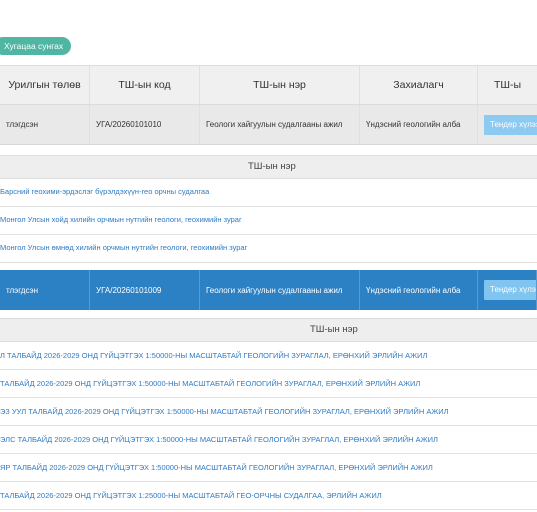  Describe the element at coordinates (280, 85) in the screenshot. I see `column-header-name: ТШ-ын нэр` at that location.